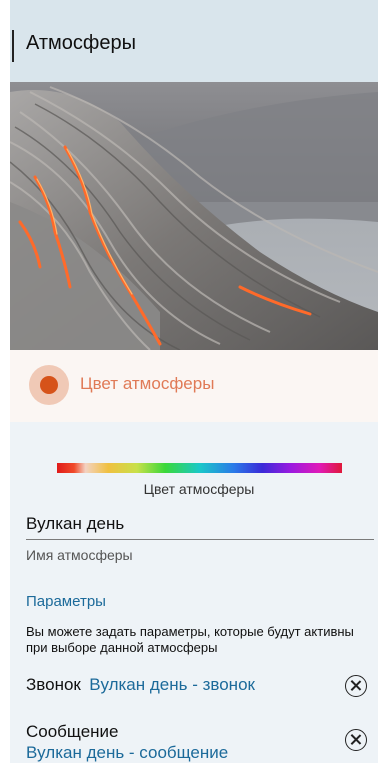 This screenshot has height=763, width=378. I want to click on parameter-label: Звонок, so click(53, 684).